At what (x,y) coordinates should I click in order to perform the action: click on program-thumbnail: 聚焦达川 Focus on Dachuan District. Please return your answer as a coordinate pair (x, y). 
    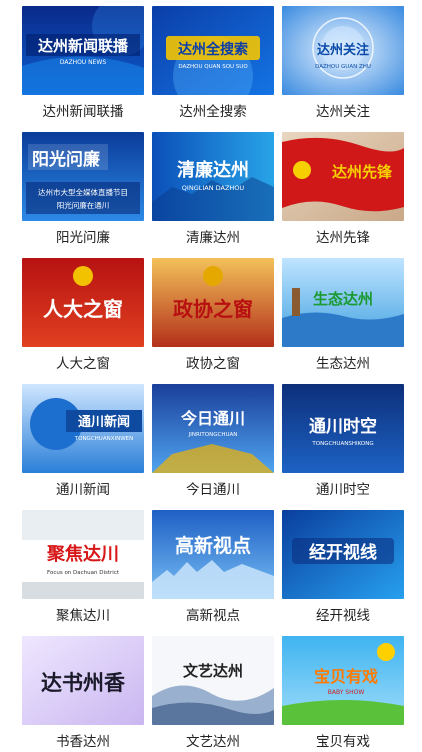
    Looking at the image, I should click on (83, 554).